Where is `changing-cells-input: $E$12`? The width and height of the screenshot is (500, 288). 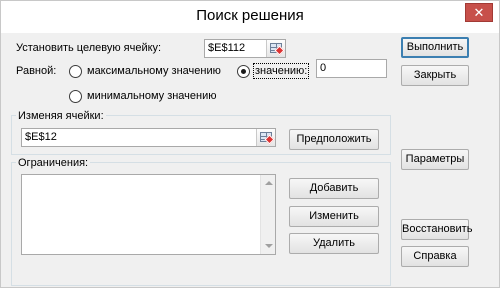 changing-cells-input: $E$12 is located at coordinates (148, 137).